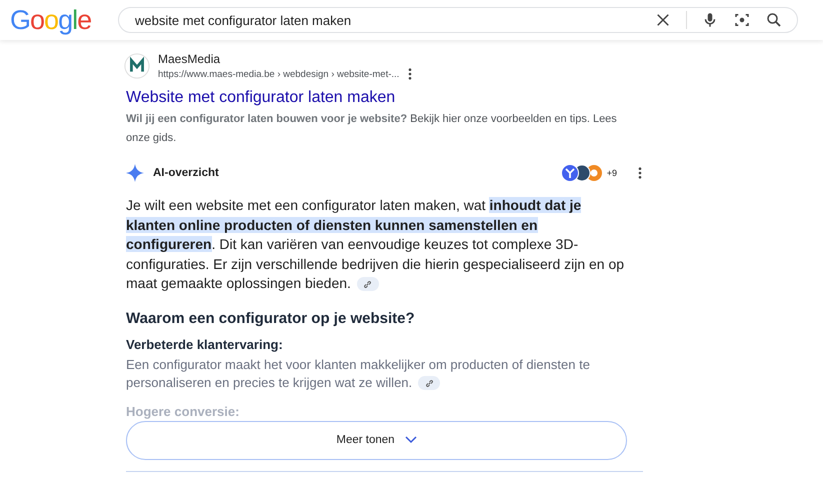  Describe the element at coordinates (582, 173) in the screenshot. I see `source-avatars-icon` at that location.